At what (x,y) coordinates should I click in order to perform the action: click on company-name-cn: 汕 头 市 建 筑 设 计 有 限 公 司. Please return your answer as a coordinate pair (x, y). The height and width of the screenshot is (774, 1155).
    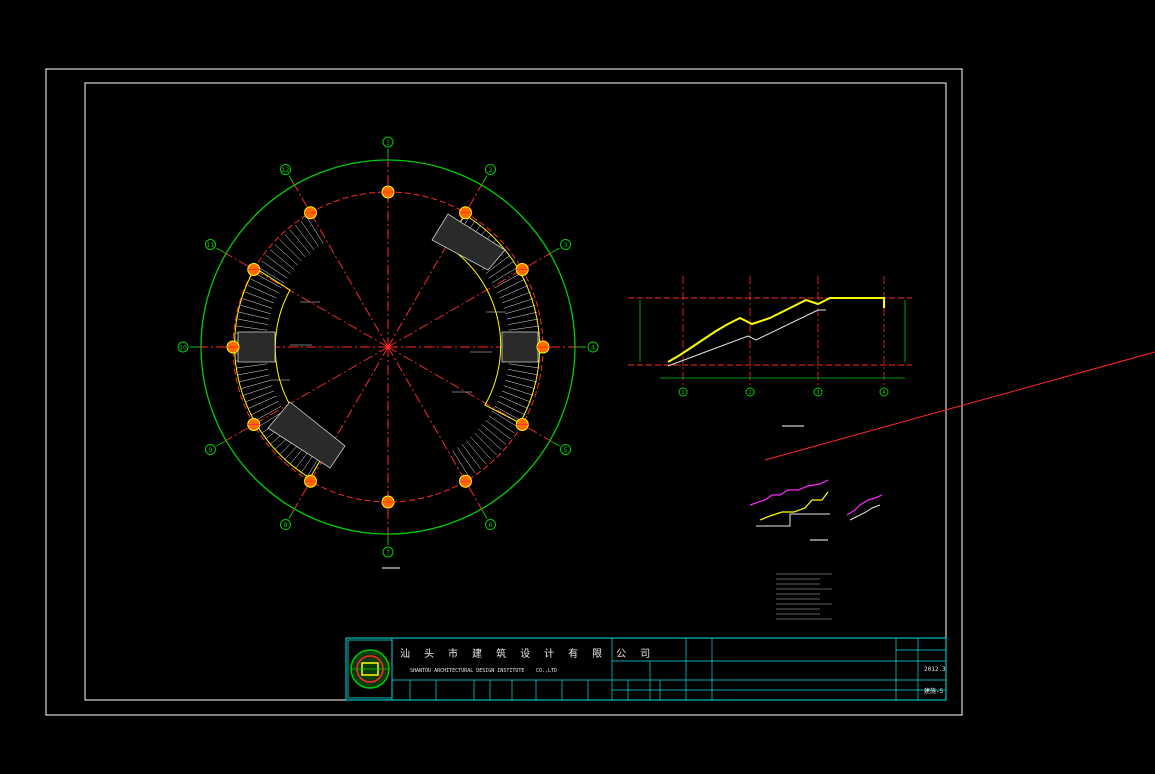
    Looking at the image, I should click on (527, 653).